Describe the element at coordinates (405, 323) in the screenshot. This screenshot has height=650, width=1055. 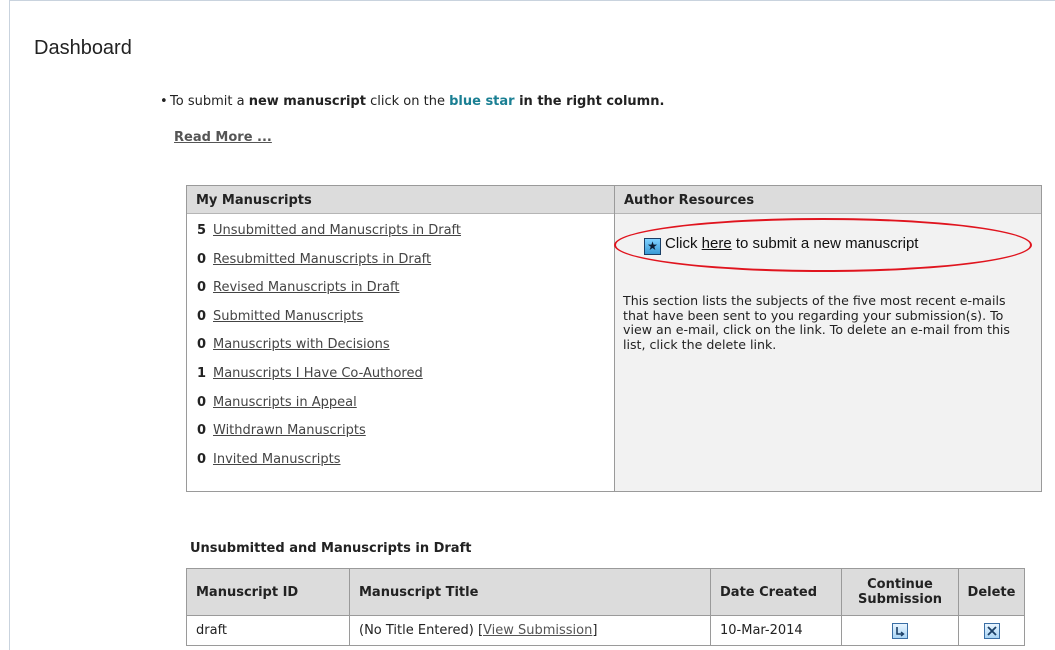
I see `list-item: 0 Submitted Manuscripts` at that location.